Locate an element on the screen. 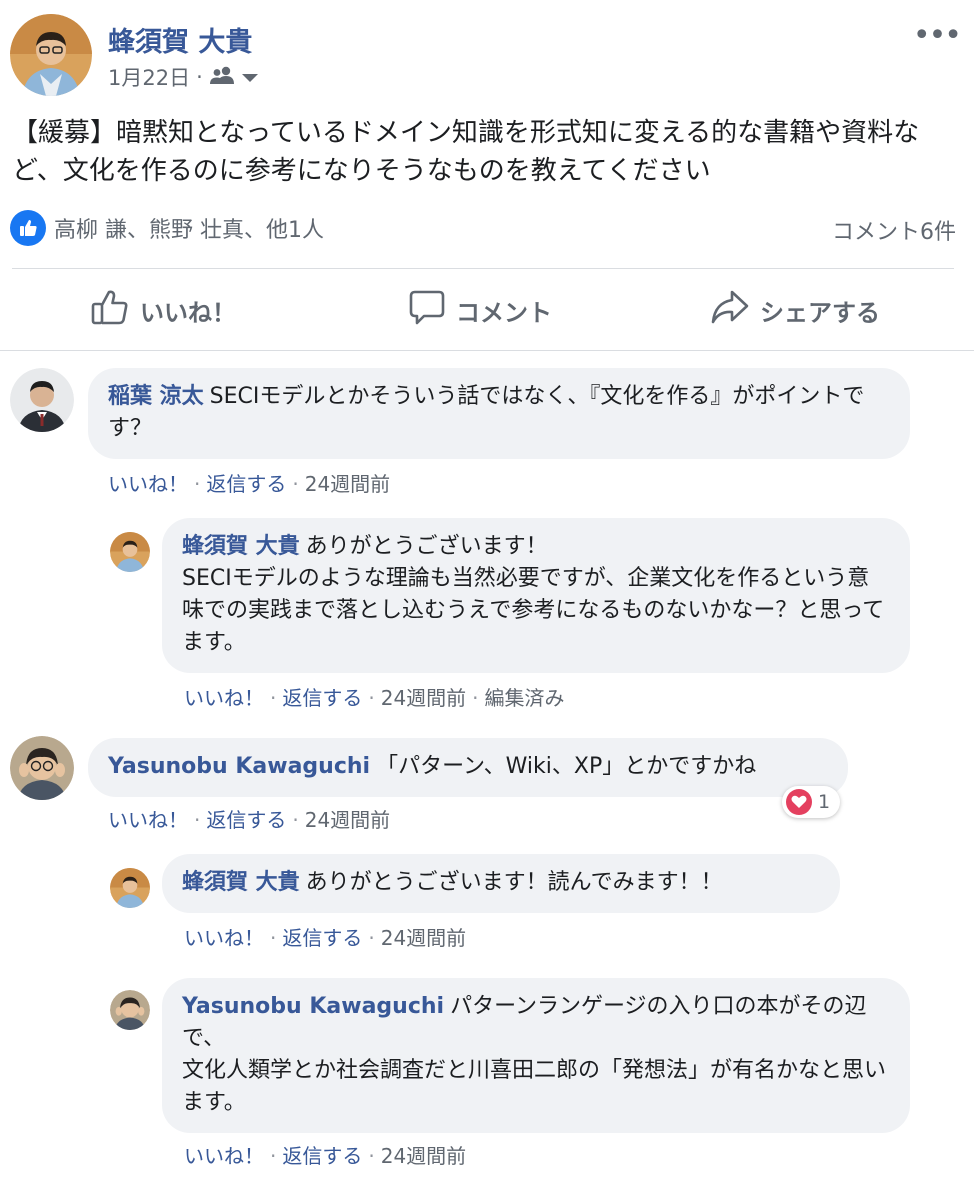 The image size is (974, 1188). comment-author: 稲葉 涼太 is located at coordinates (156, 396).